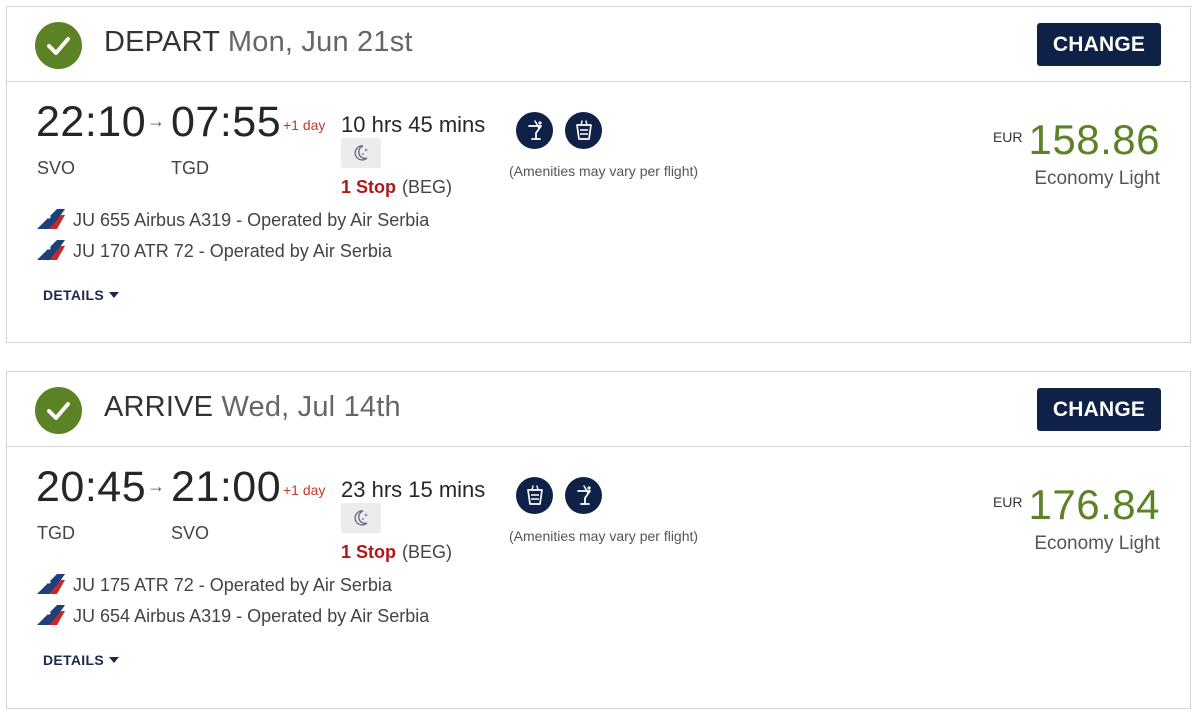 The width and height of the screenshot is (1200, 719). Describe the element at coordinates (102, 220) in the screenshot. I see `flight-number: JU 655` at that location.